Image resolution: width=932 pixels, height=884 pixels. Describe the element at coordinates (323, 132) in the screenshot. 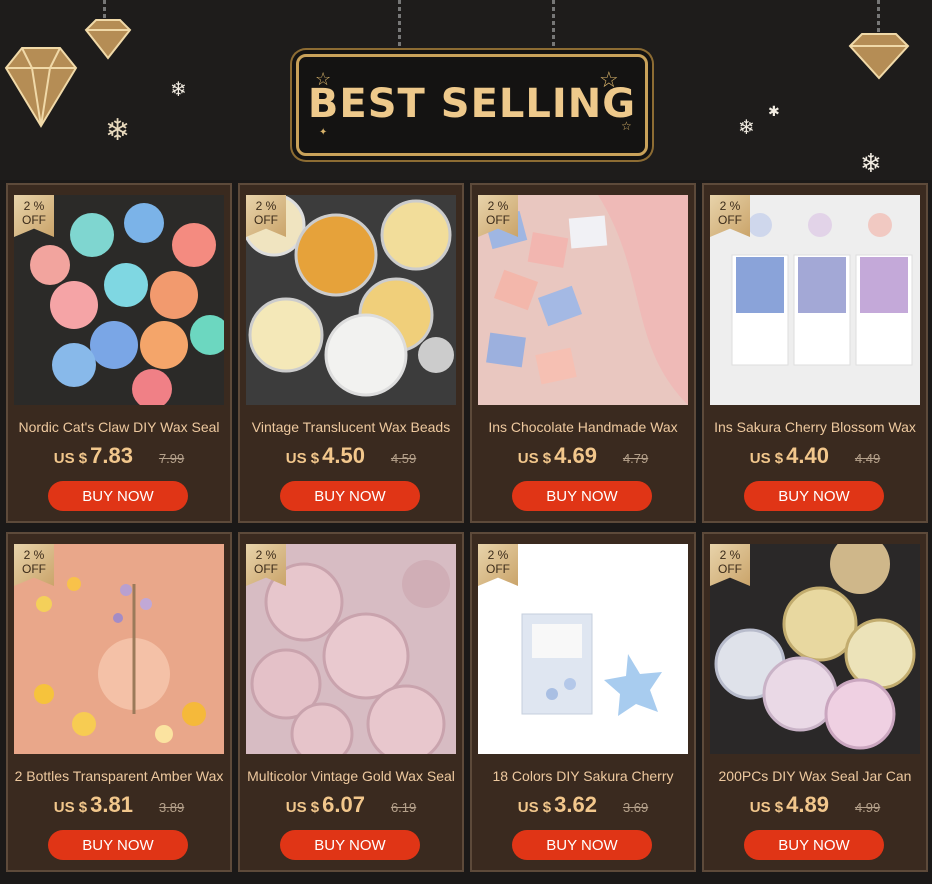

I see `star-icon: ✦` at that location.